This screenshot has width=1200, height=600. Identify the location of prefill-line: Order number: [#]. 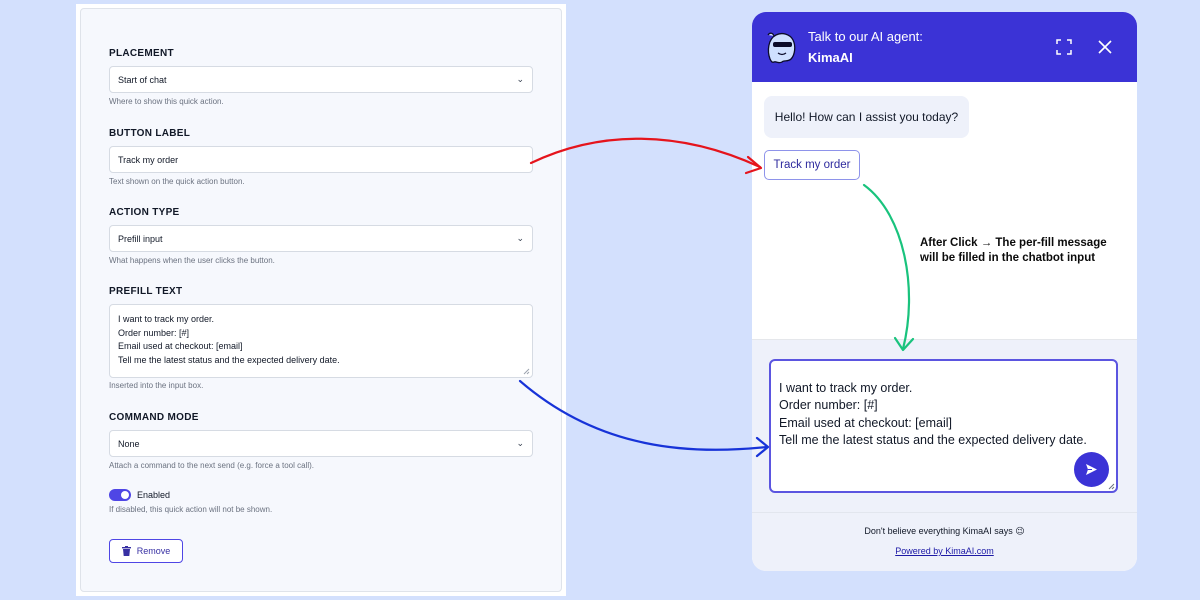
(154, 332).